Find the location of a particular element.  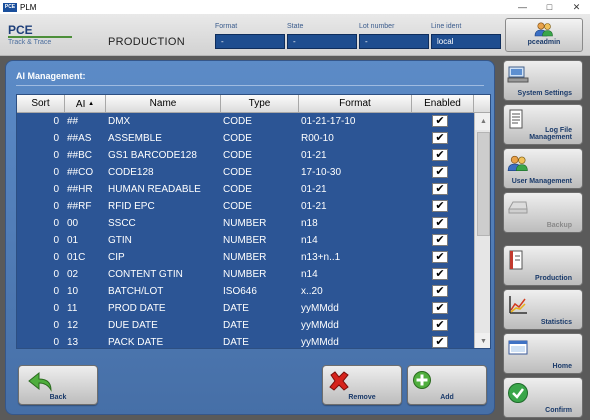

sidebar-item-label: Confirm is located at coordinates (558, 410).